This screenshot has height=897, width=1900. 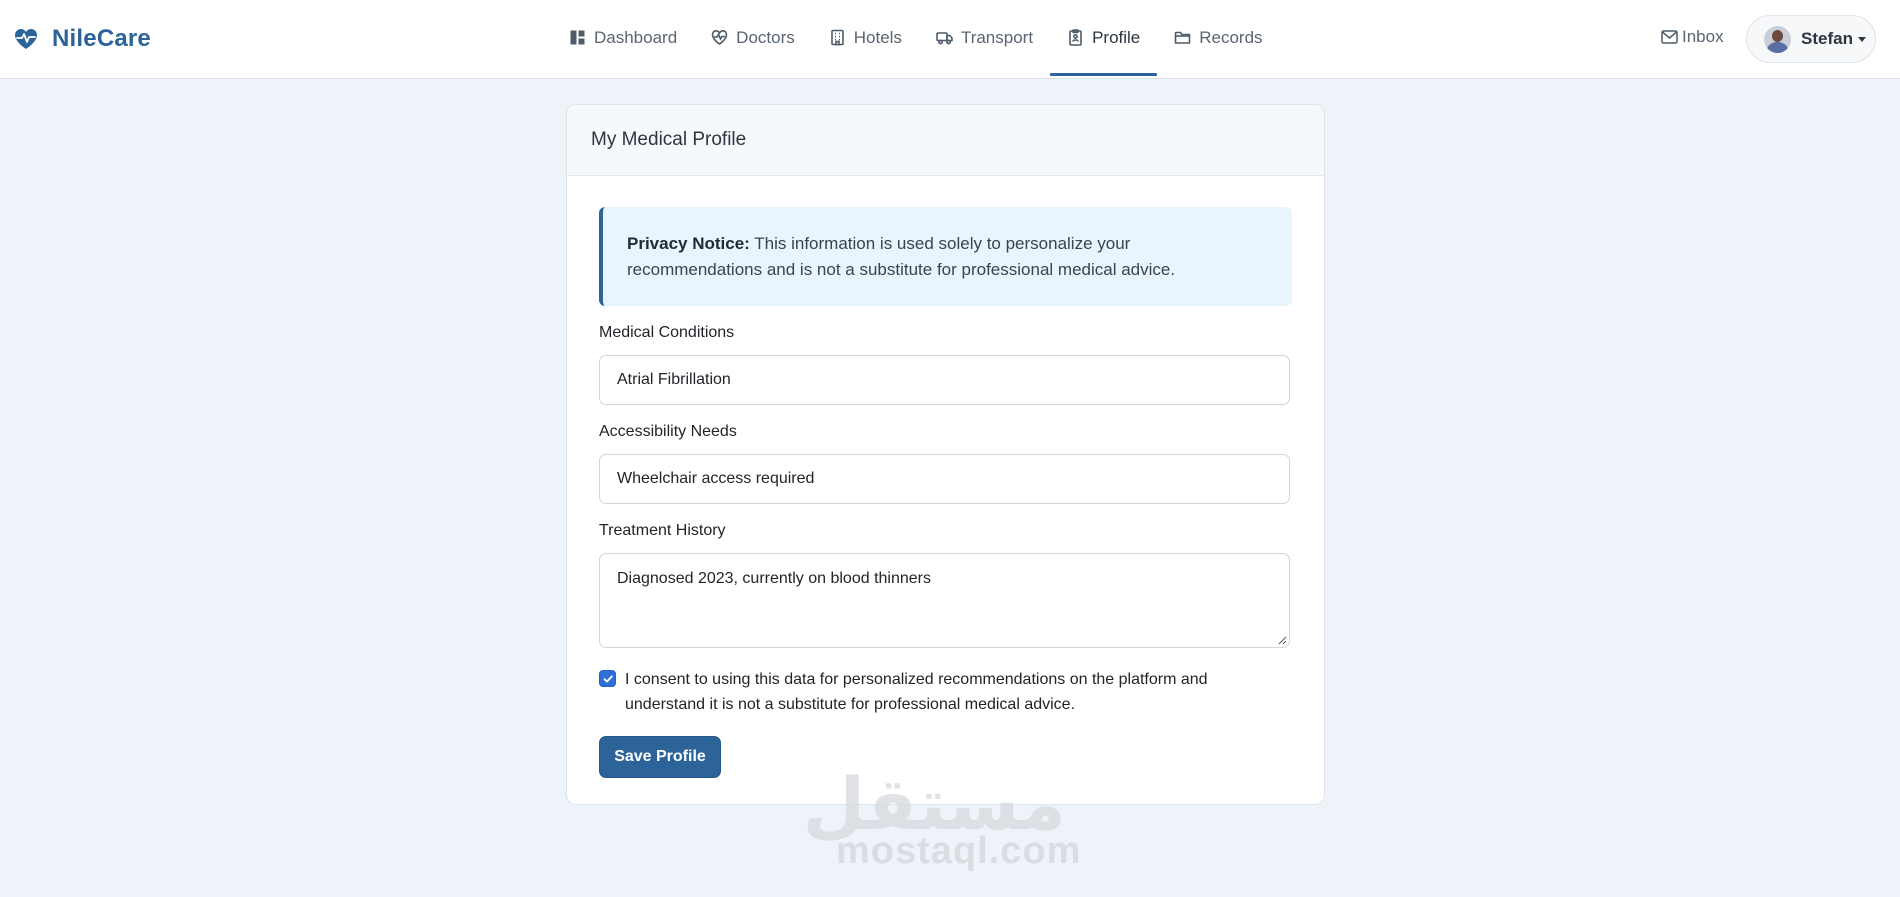 What do you see at coordinates (1703, 36) in the screenshot?
I see `inbox-label: Inbox` at bounding box center [1703, 36].